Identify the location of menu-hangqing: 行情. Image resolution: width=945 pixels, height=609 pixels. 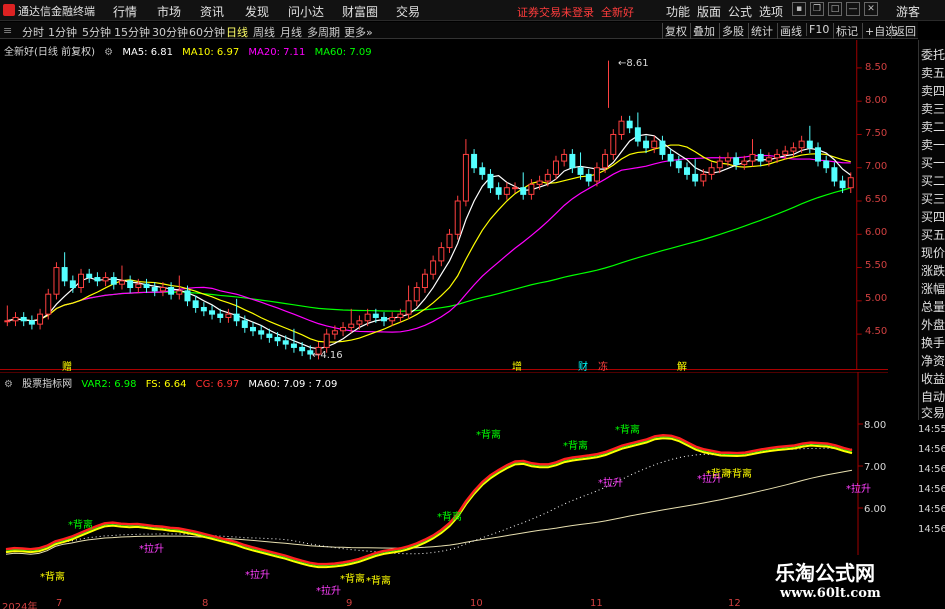
(125, 11).